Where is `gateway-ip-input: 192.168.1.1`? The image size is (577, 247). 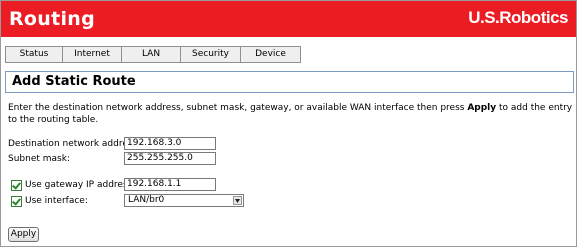
gateway-ip-input: 192.168.1.1 is located at coordinates (170, 184).